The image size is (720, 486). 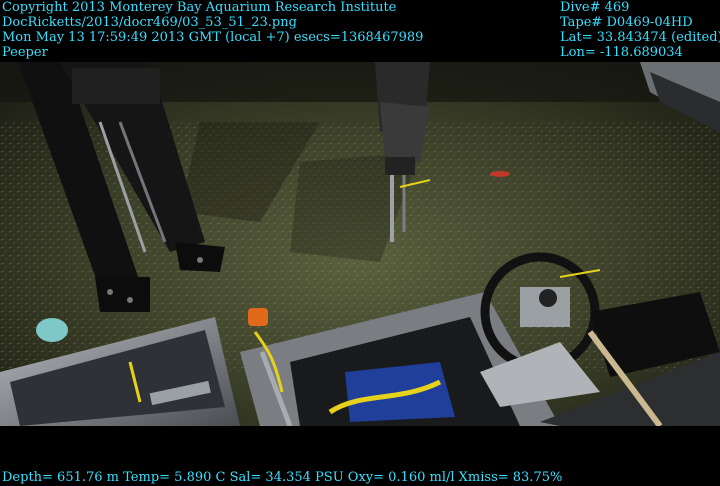 I want to click on sponge, so click(x=52, y=330).